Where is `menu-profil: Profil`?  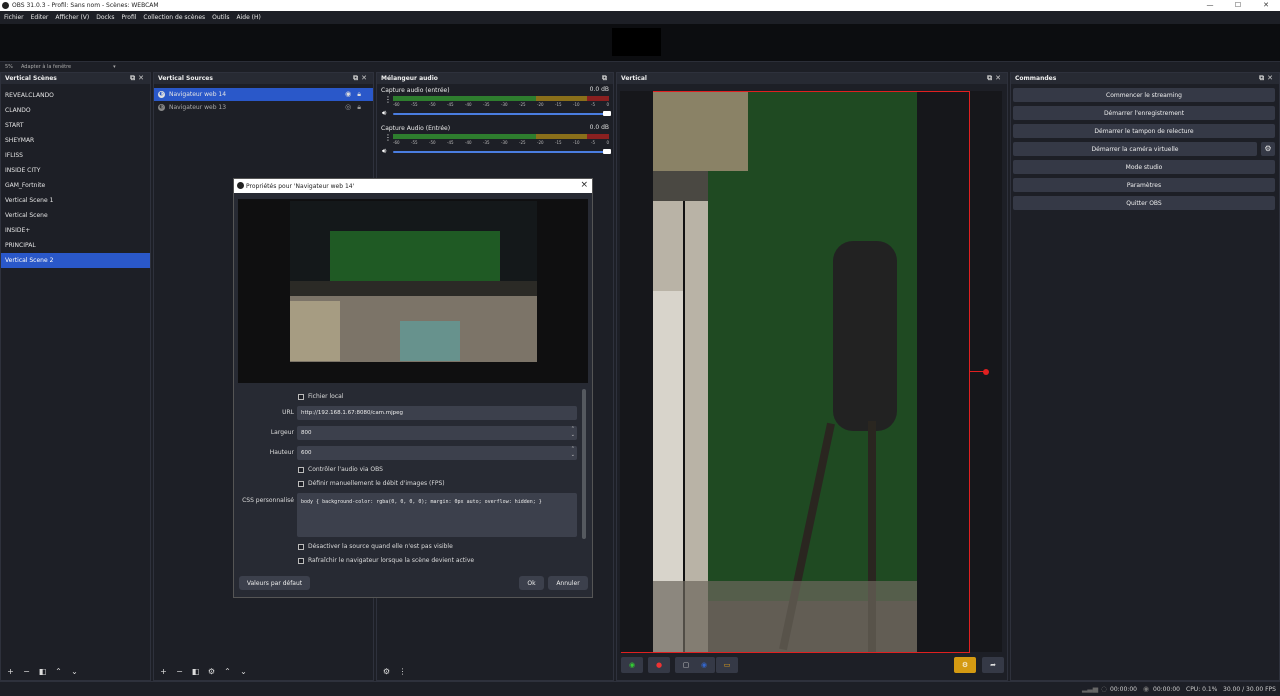
menu-profil: Profil is located at coordinates (128, 17).